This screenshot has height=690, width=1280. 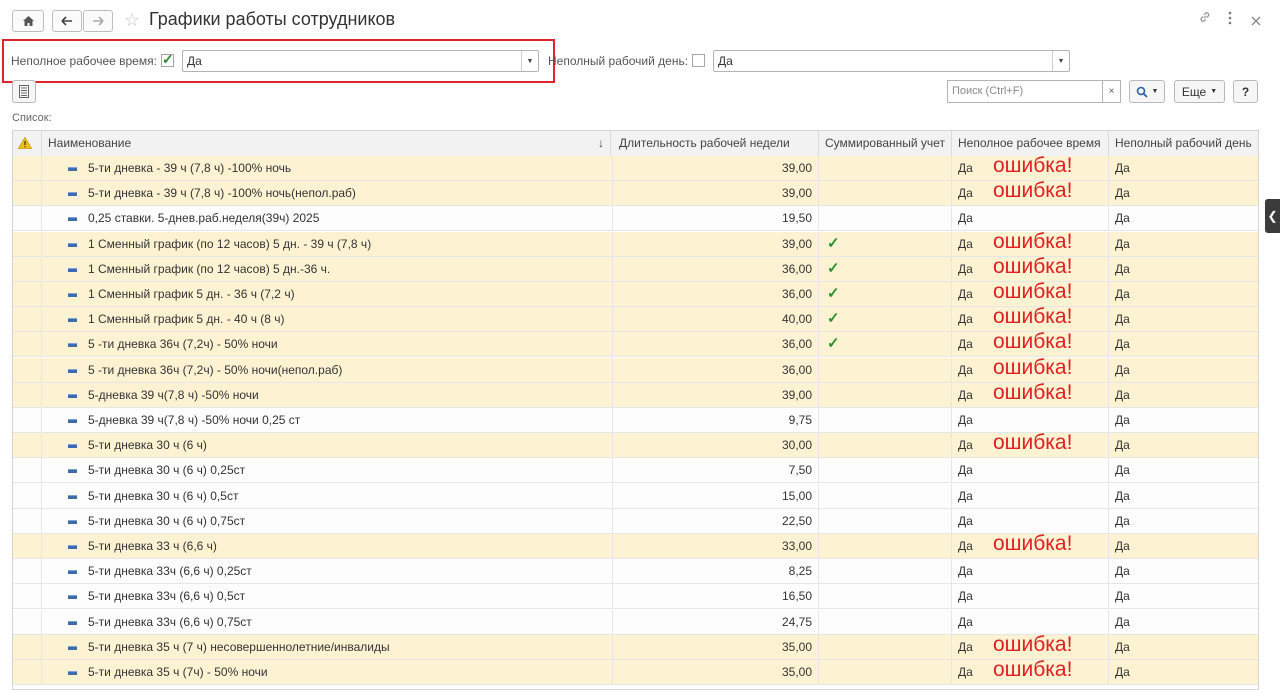 I want to click on list-settings-button, so click(x=24, y=91).